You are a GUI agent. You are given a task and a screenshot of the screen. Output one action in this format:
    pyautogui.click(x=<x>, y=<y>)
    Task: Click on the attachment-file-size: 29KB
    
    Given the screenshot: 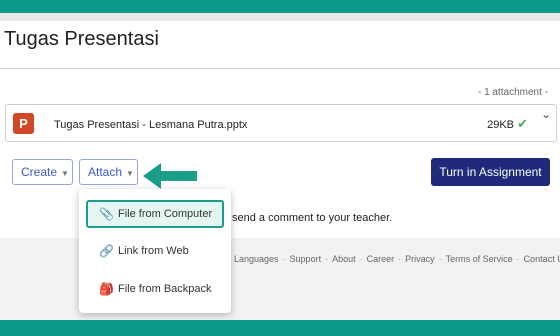 What is the action you would take?
    pyautogui.click(x=500, y=125)
    